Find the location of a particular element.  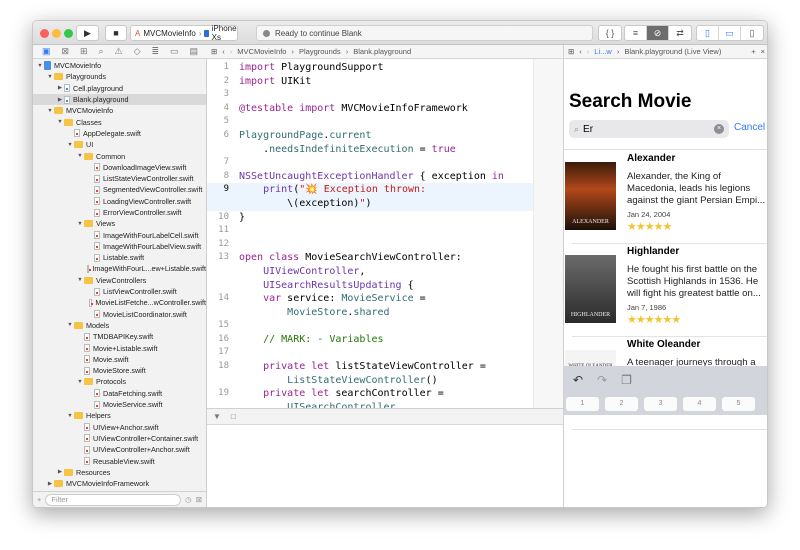

close-button is located at coordinates (44, 33).